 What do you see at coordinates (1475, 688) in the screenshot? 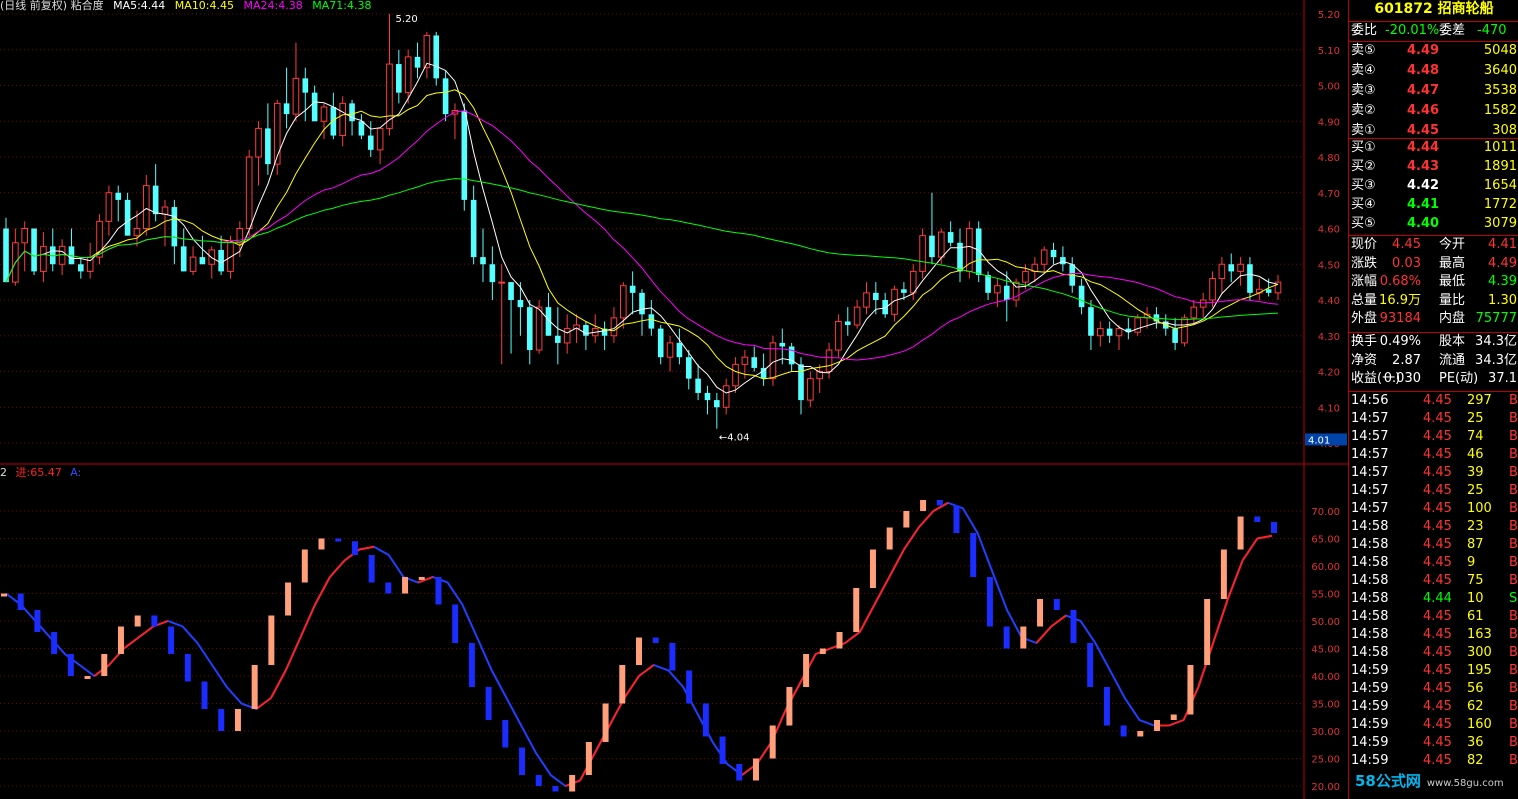
I see `tick-volume: 56` at bounding box center [1475, 688].